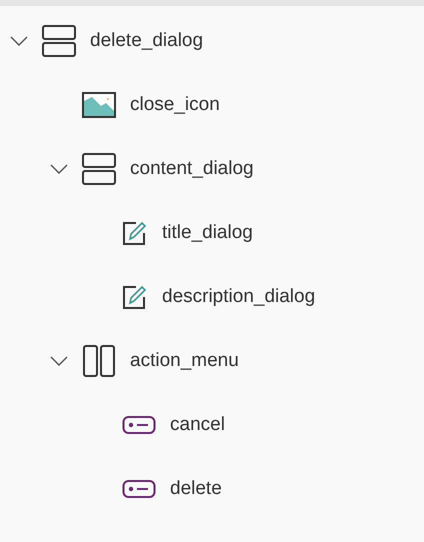 The width and height of the screenshot is (424, 542). Describe the element at coordinates (239, 297) in the screenshot. I see `tree-item-label: description_dialog` at that location.